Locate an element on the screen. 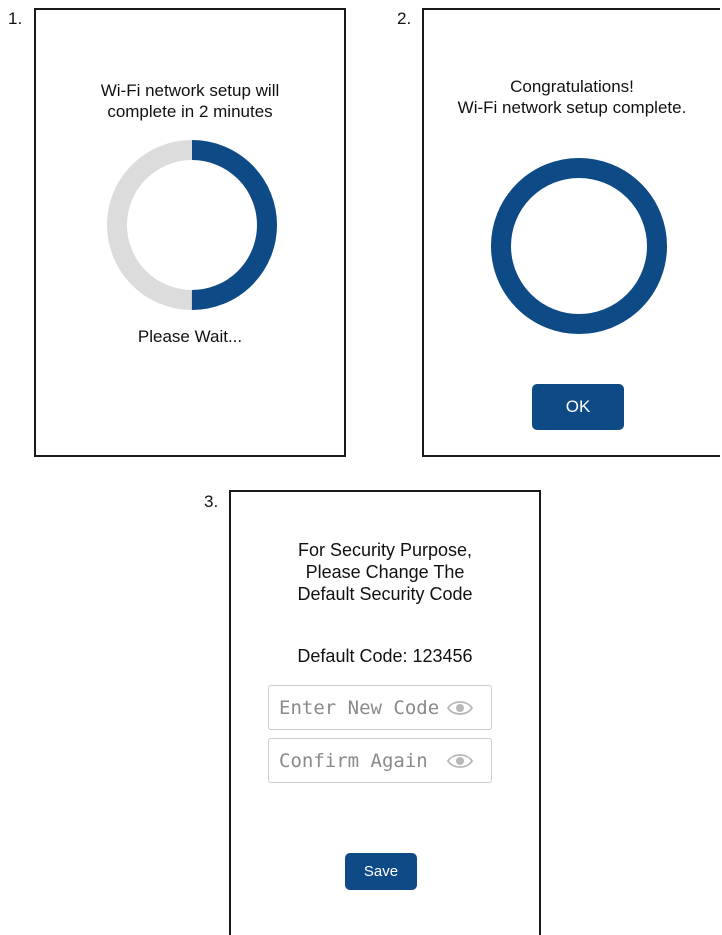 This screenshot has width=722, height=935. default-code-label: Default Code: 123456 is located at coordinates (385, 656).